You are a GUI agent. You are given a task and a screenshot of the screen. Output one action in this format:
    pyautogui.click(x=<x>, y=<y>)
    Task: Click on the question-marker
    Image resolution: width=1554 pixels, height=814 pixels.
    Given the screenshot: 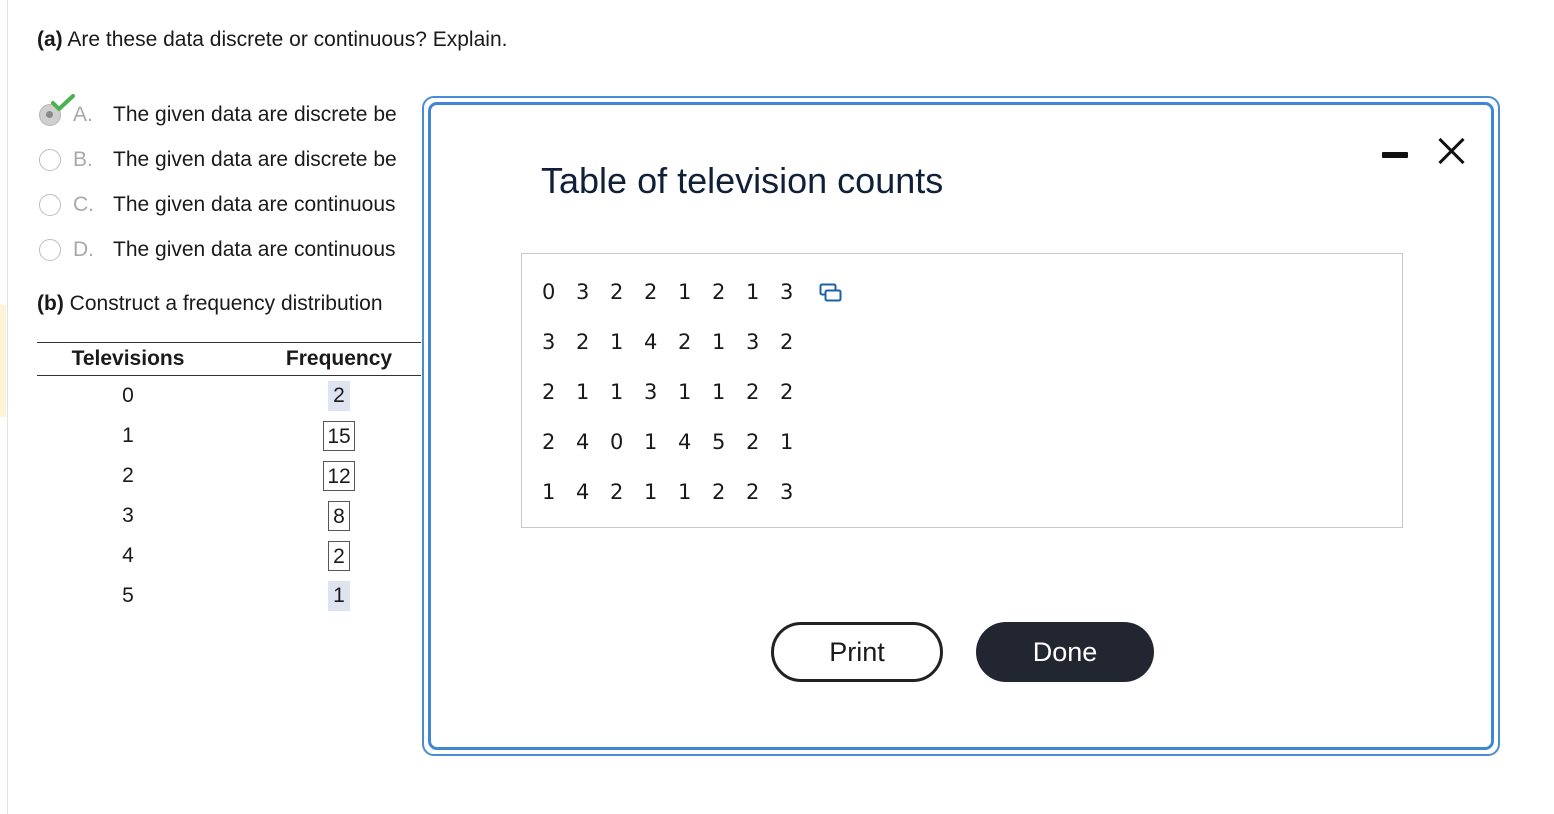 What is the action you would take?
    pyautogui.click(x=3, y=361)
    